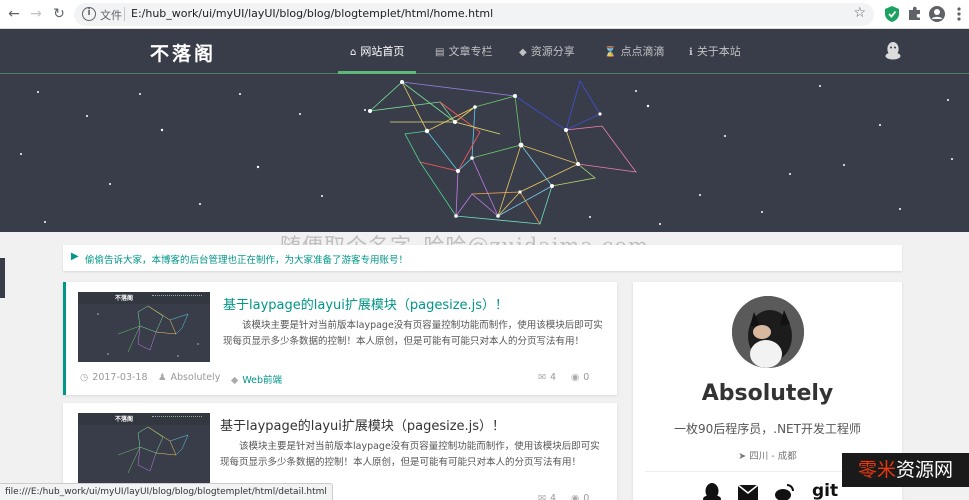 The height and width of the screenshot is (500, 969). What do you see at coordinates (14, 14) in the screenshot?
I see `back-icon: ←` at bounding box center [14, 14].